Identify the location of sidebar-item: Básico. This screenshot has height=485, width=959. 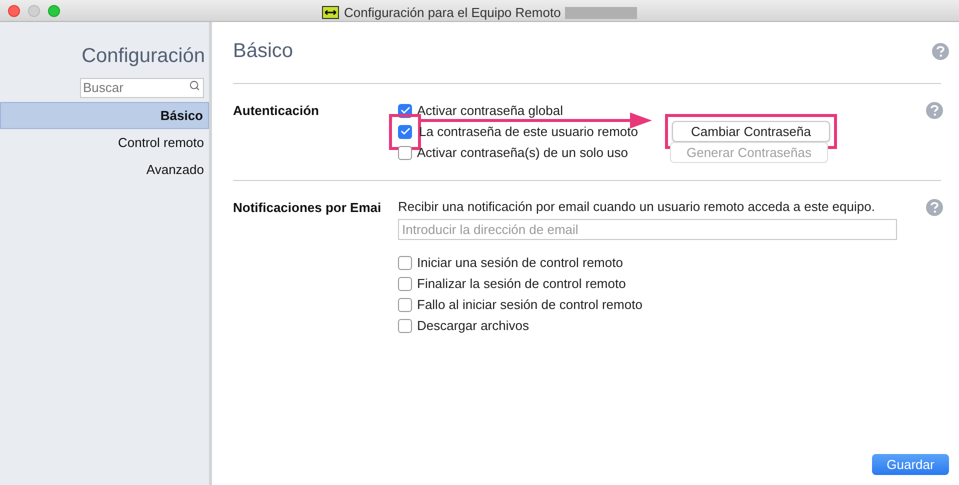
(104, 115).